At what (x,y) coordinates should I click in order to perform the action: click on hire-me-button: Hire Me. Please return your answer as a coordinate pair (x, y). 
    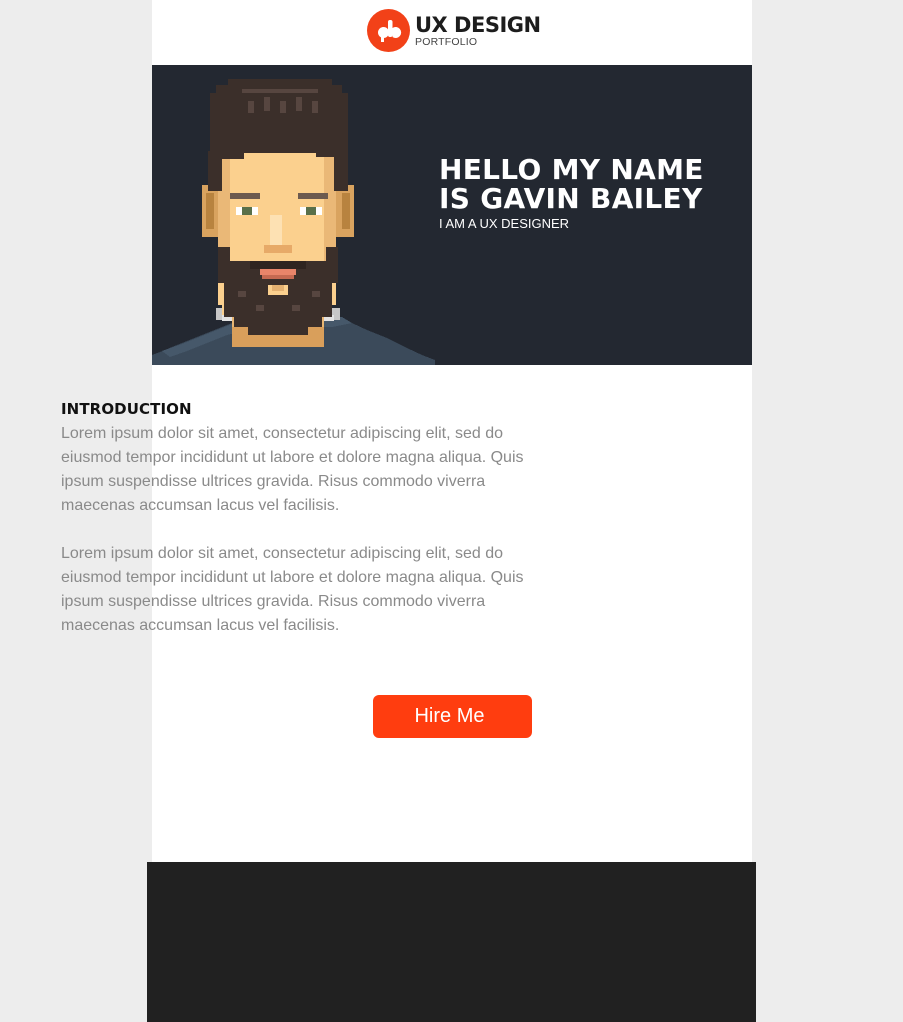
    Looking at the image, I should click on (452, 716).